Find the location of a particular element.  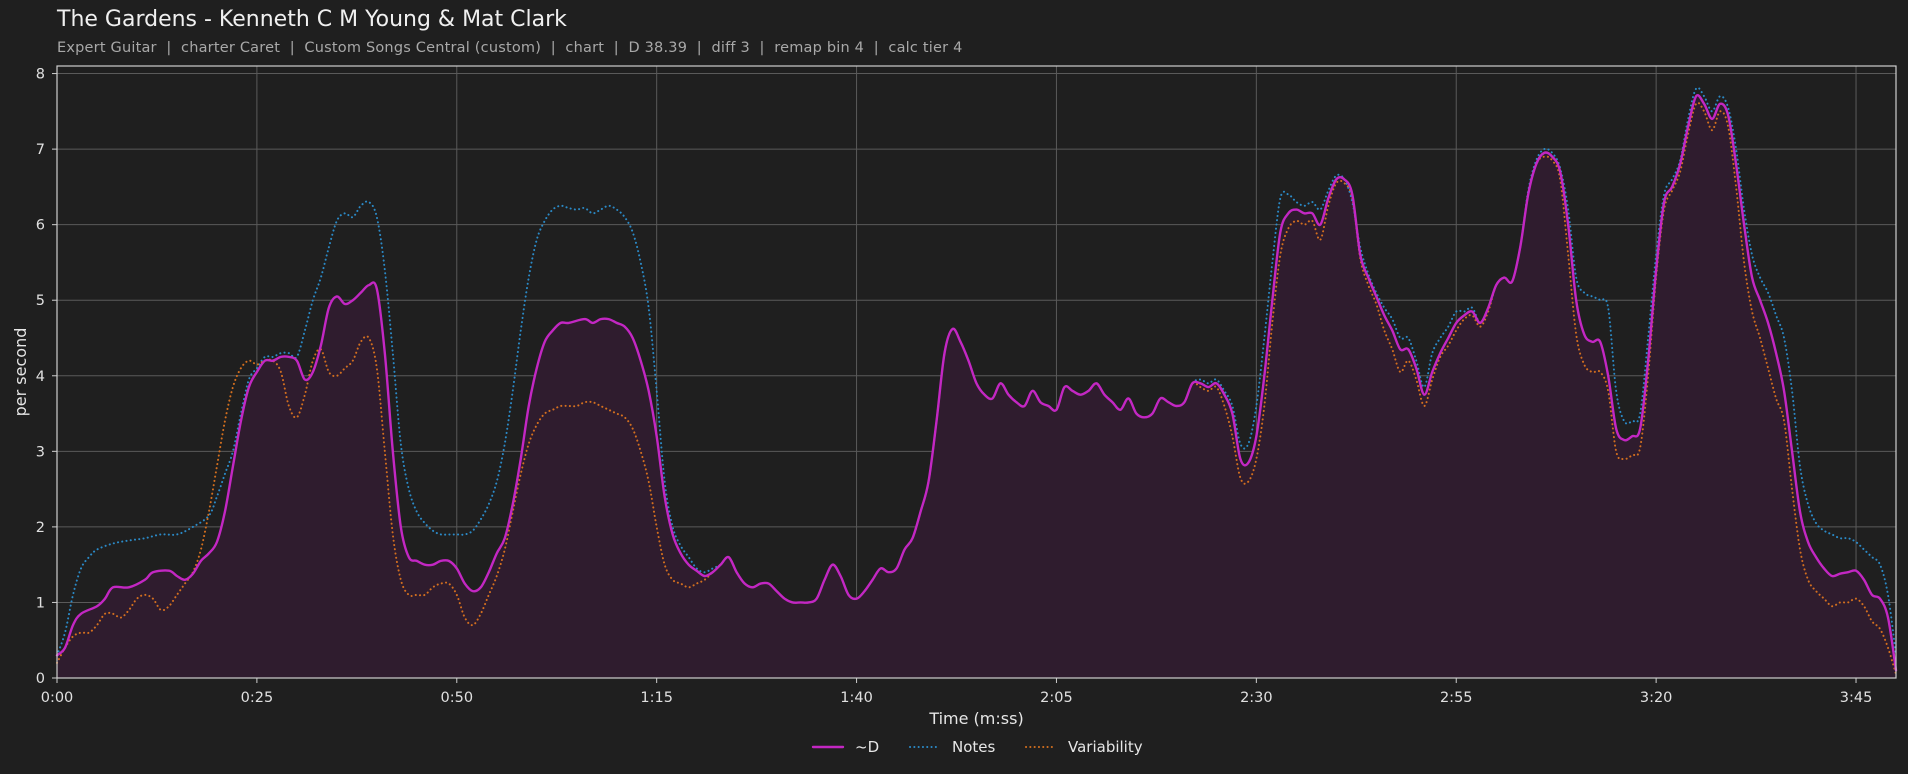

legend-label-variability: Variability is located at coordinates (1105, 747).